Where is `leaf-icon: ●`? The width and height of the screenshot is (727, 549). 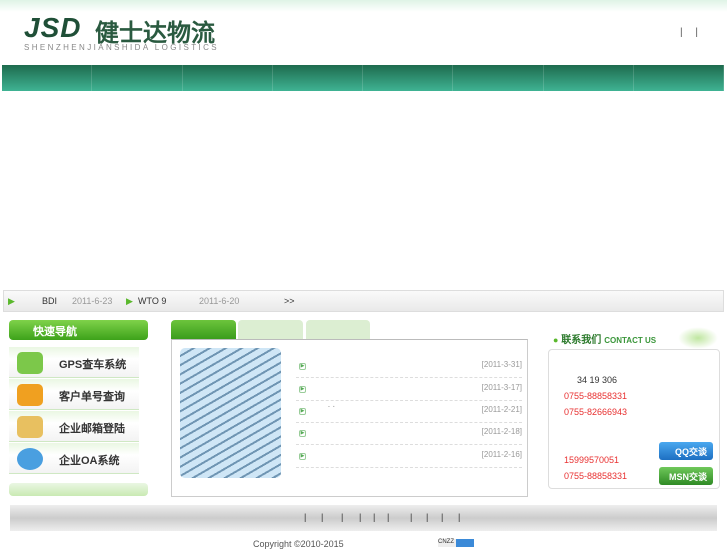
leaf-icon: ● is located at coordinates (556, 340).